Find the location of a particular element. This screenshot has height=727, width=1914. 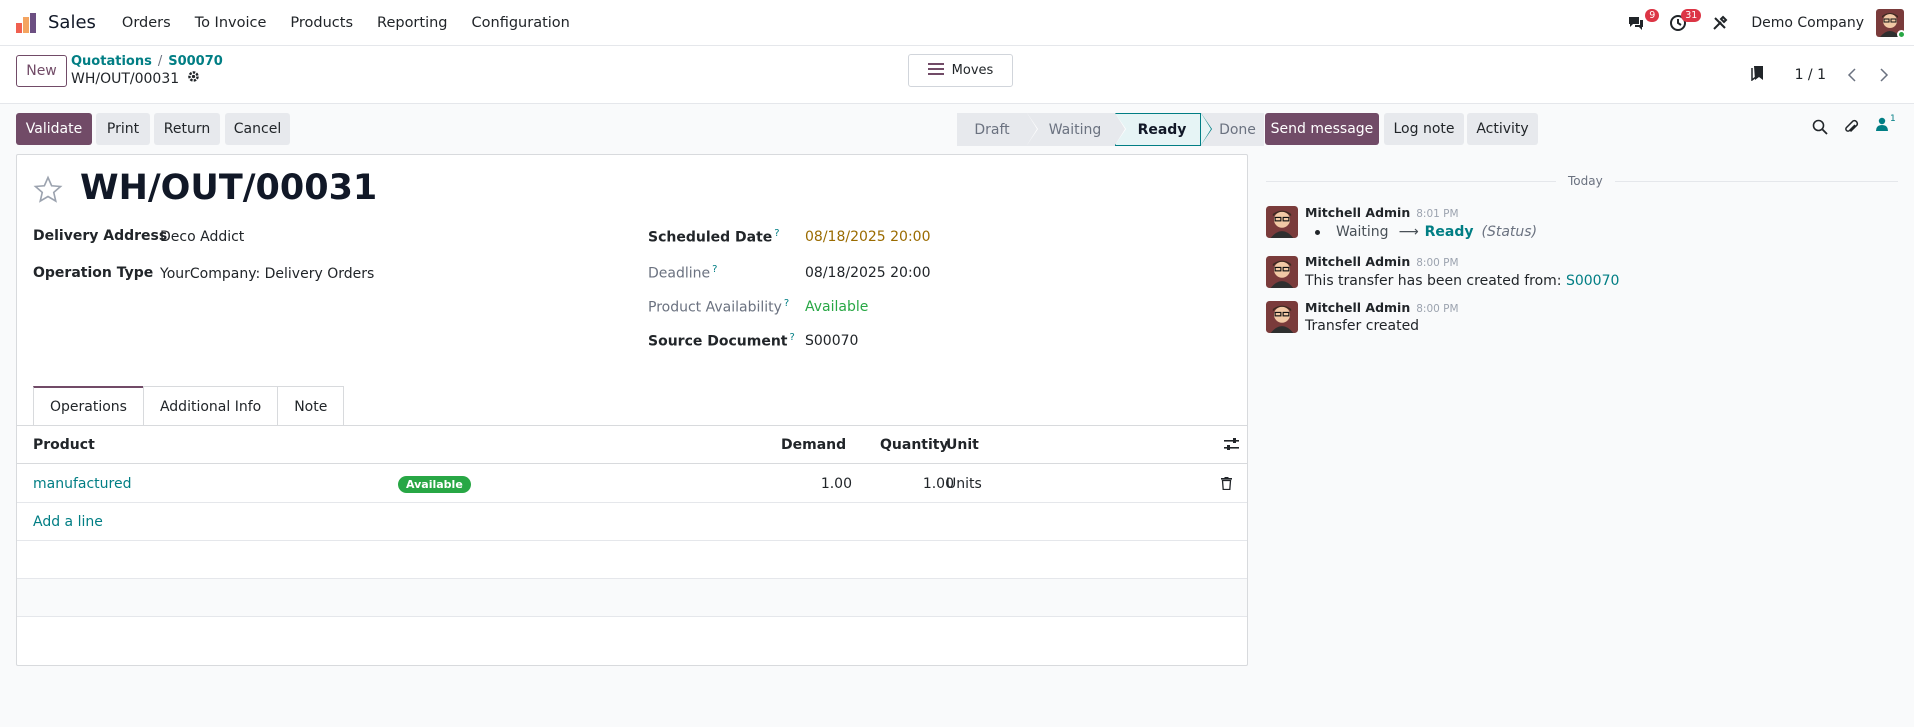

navbar-systray: 9 31 Demo Company is located at coordinates (1767, 23).